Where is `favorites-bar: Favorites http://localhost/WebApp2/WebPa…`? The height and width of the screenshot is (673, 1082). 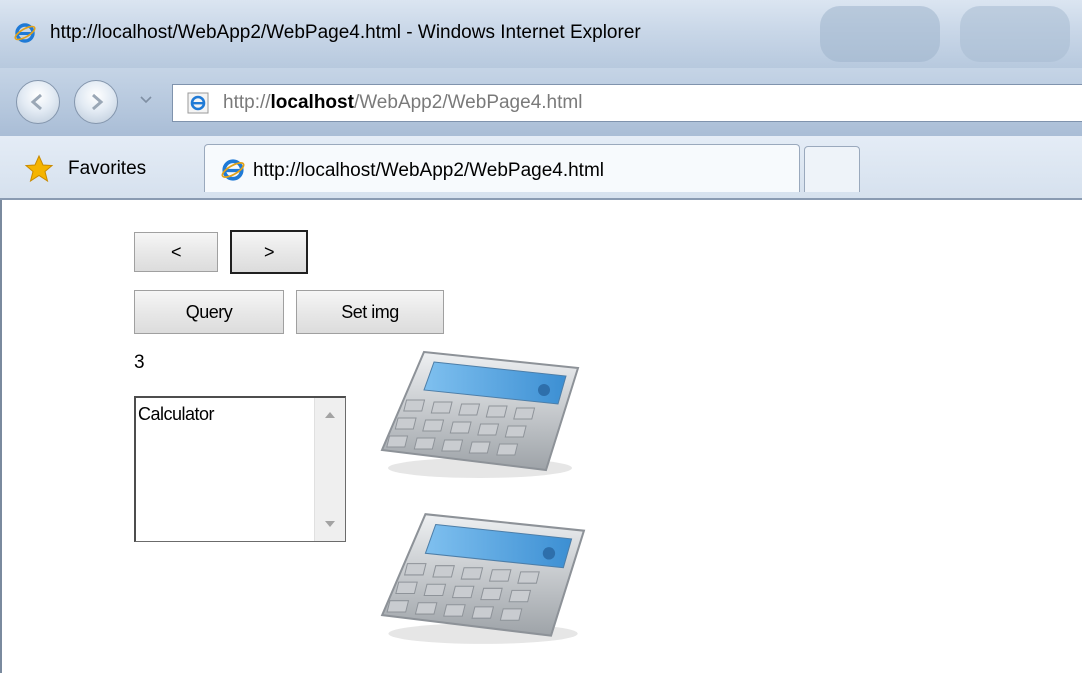 favorites-bar: Favorites http://localhost/WebApp2/WebPa… is located at coordinates (541, 168).